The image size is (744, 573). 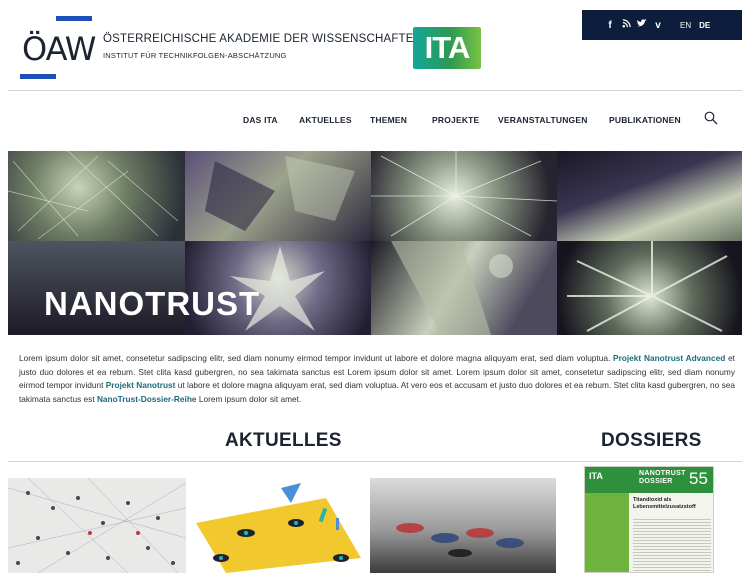 What do you see at coordinates (645, 120) in the screenshot?
I see `nav-item-publikationen: PUBLIKATIONEN` at bounding box center [645, 120].